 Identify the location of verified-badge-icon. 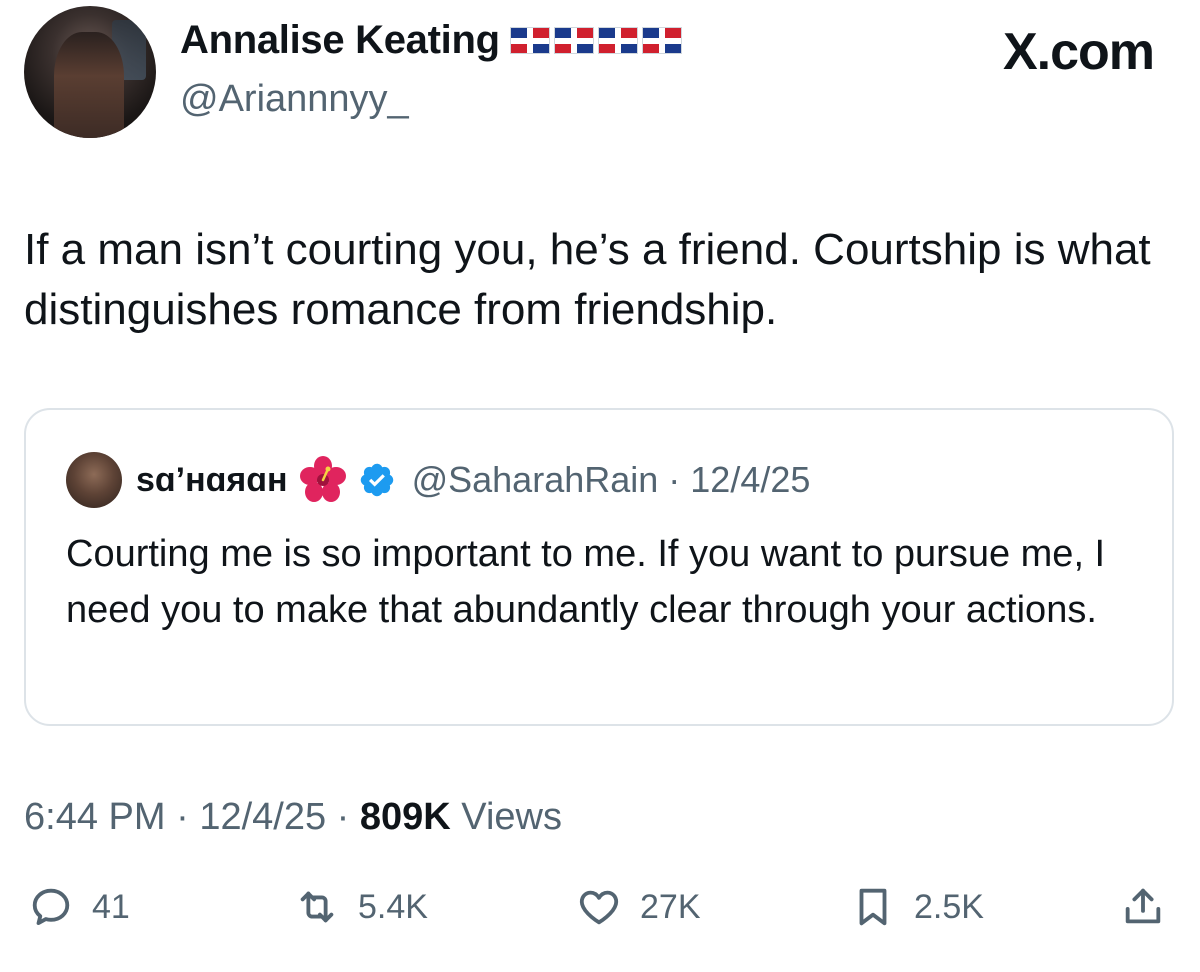
(376, 480).